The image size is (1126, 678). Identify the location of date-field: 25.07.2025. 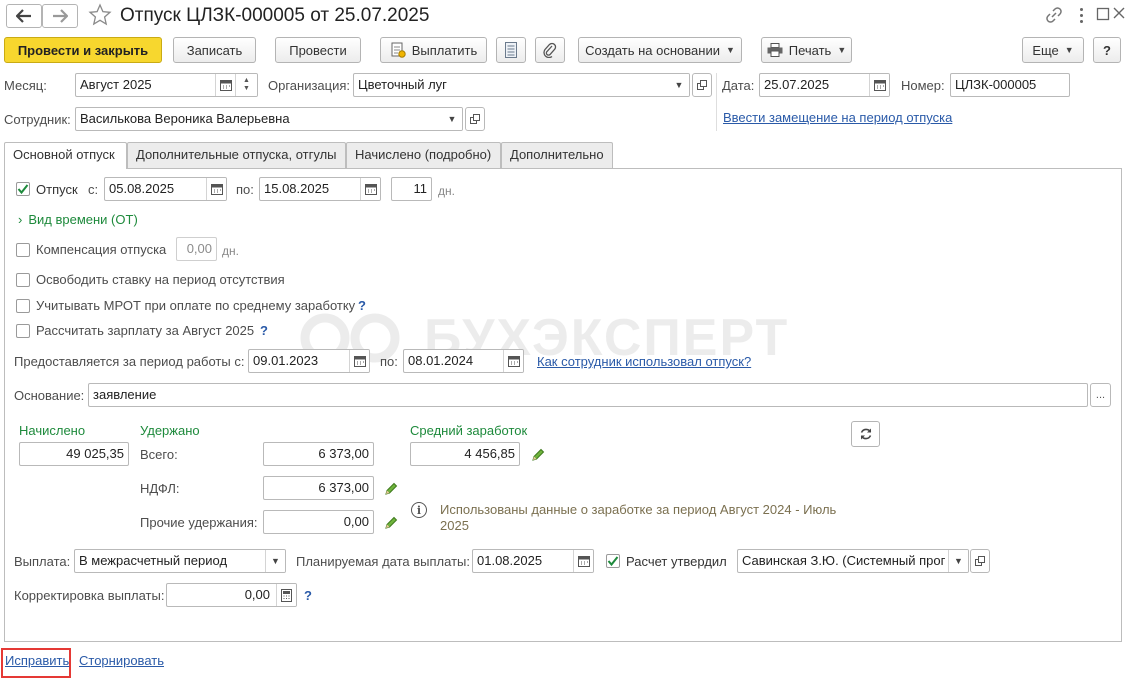
(824, 85).